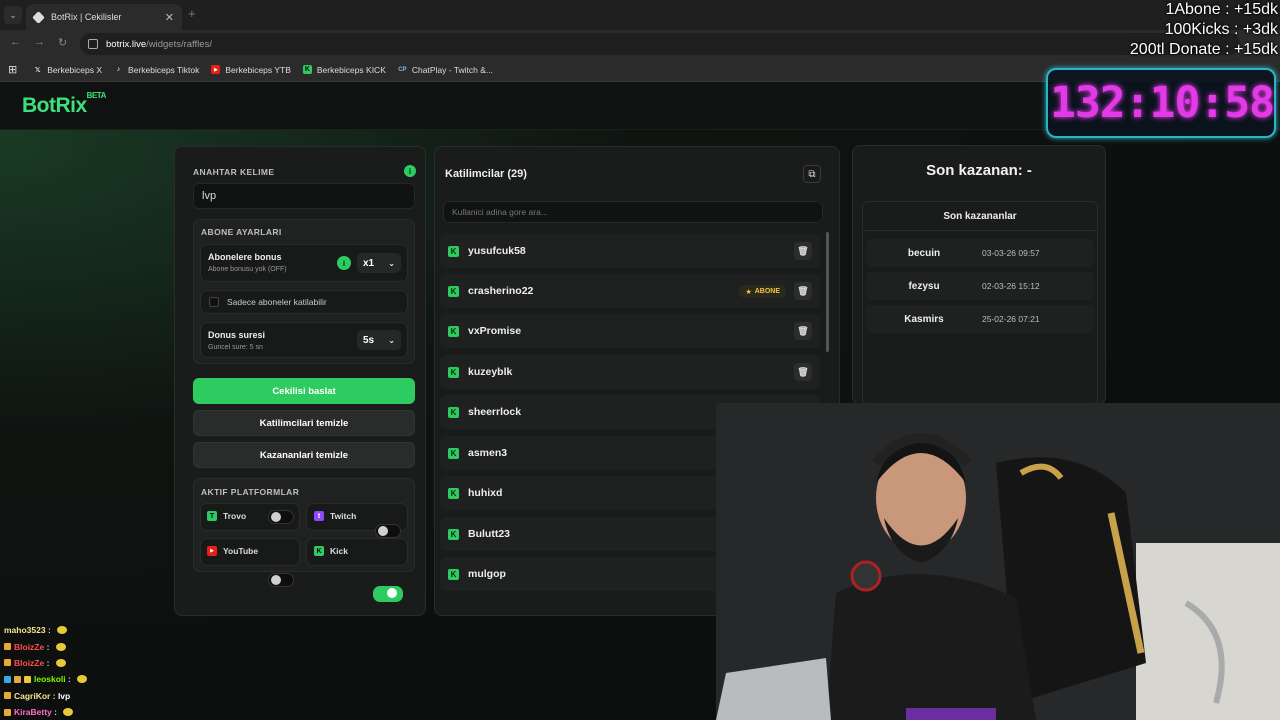 The image size is (1280, 720). What do you see at coordinates (93, 44) in the screenshot?
I see `site-info-icon` at bounding box center [93, 44].